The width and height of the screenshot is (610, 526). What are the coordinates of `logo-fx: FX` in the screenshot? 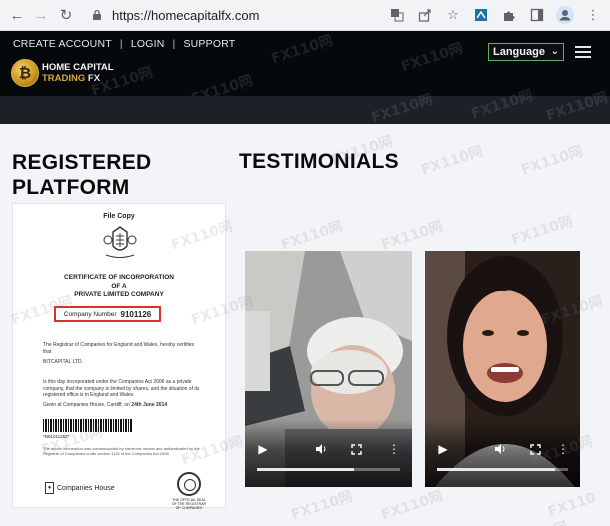 It's located at (94, 78).